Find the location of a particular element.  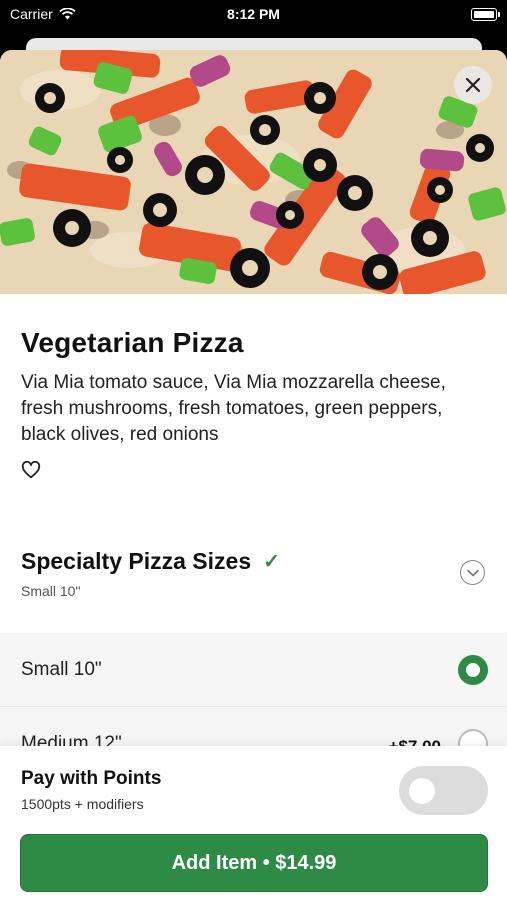

close-icon is located at coordinates (473, 85).